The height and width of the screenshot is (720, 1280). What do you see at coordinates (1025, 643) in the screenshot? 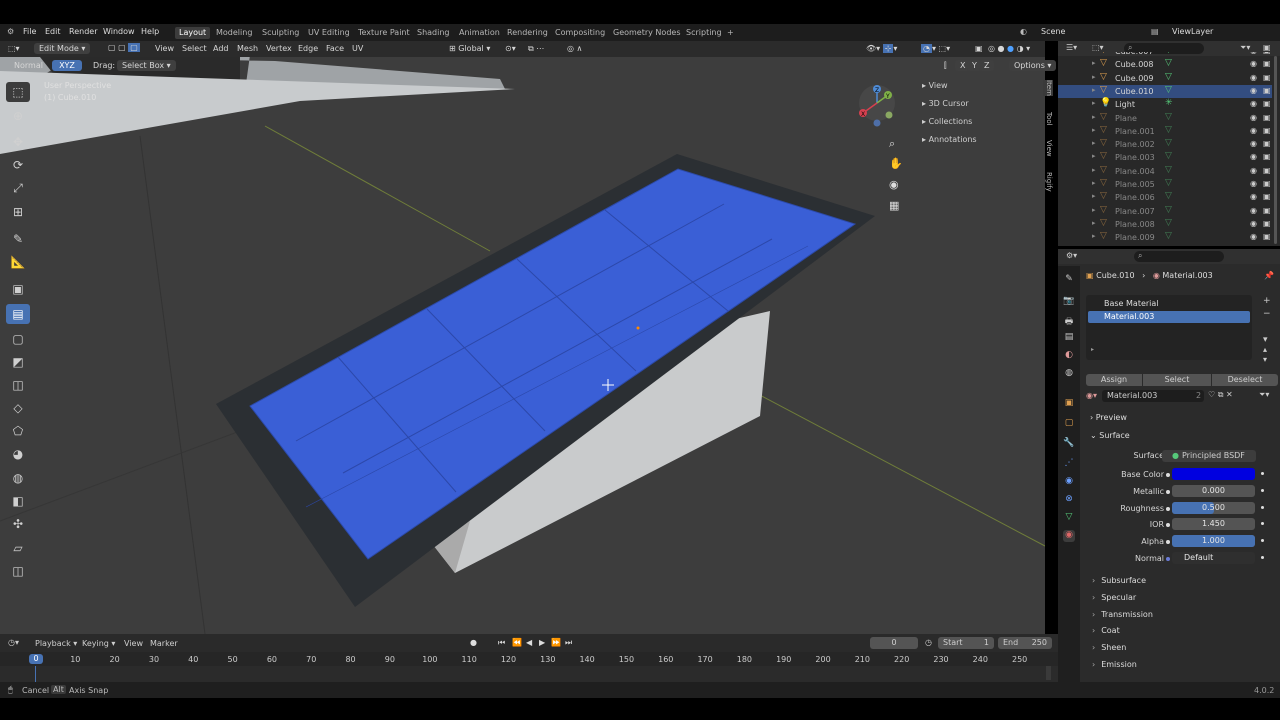
I see `end-frame-field: End 250` at bounding box center [1025, 643].